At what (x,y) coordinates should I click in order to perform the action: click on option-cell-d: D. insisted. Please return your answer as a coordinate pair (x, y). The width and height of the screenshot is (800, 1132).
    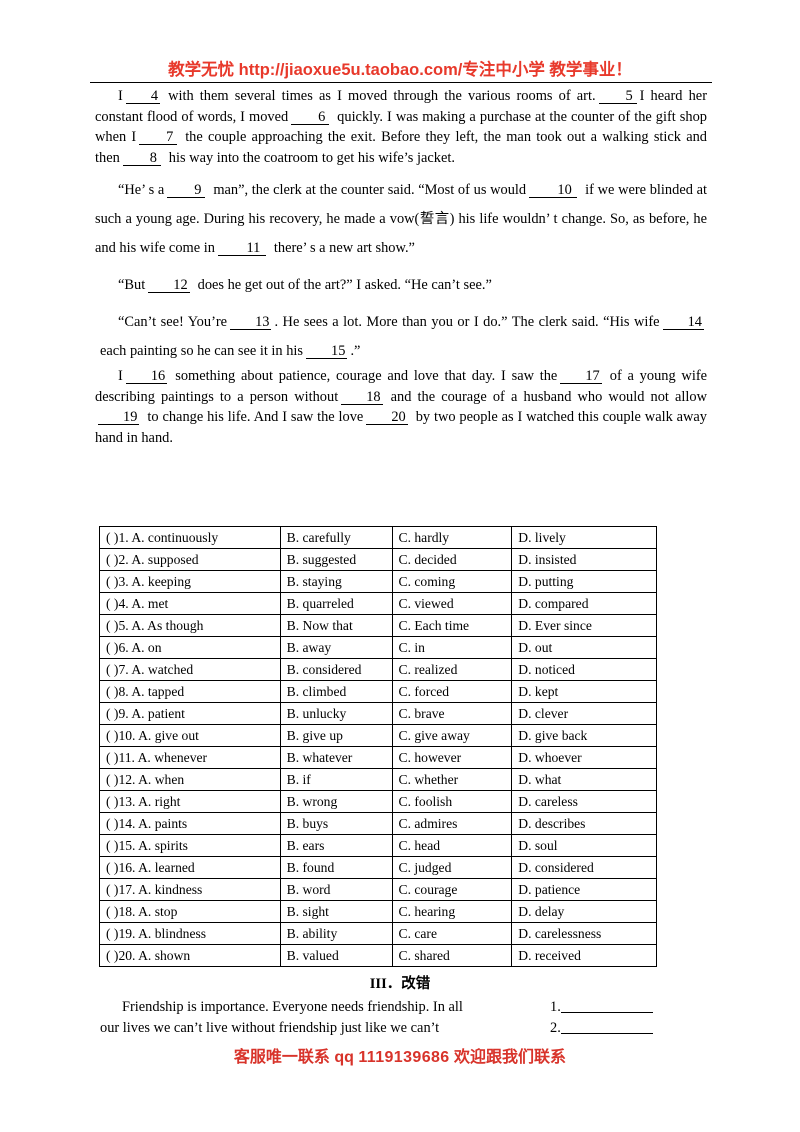
    Looking at the image, I should click on (584, 559).